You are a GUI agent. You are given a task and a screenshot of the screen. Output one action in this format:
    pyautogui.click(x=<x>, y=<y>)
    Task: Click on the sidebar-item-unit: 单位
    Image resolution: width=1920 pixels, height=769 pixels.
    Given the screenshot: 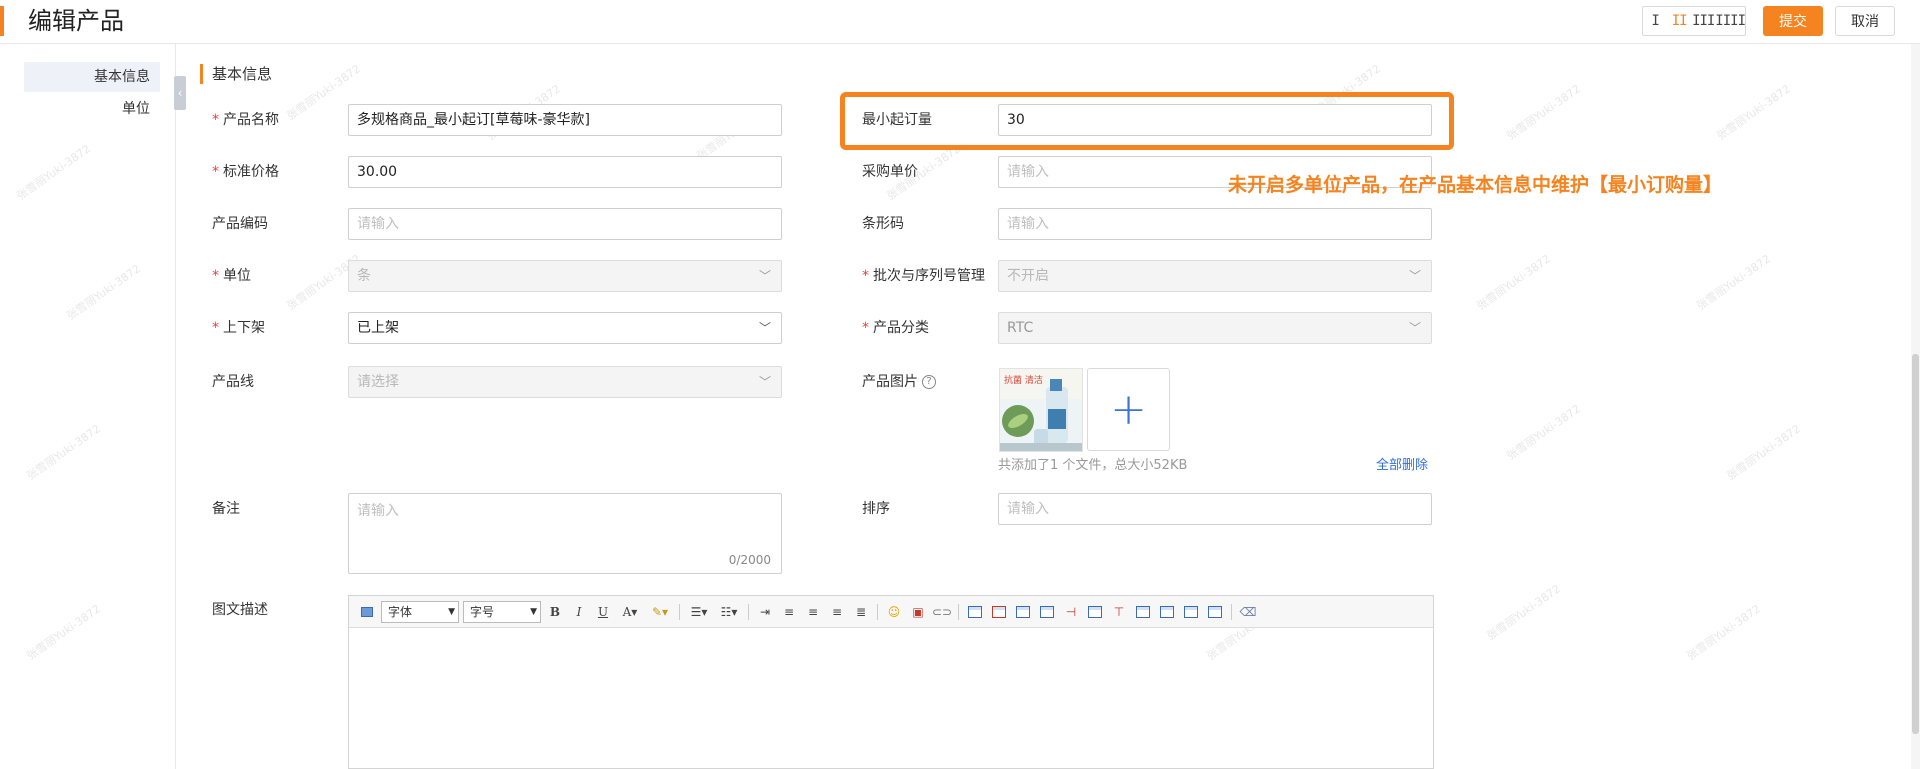 What is the action you would take?
    pyautogui.click(x=92, y=109)
    